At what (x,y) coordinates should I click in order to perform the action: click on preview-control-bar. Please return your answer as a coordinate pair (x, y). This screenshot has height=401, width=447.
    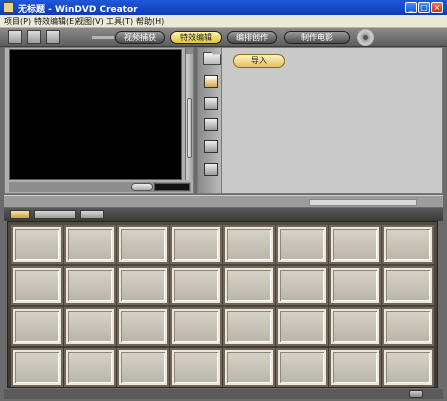
    Looking at the image, I should click on (100, 187).